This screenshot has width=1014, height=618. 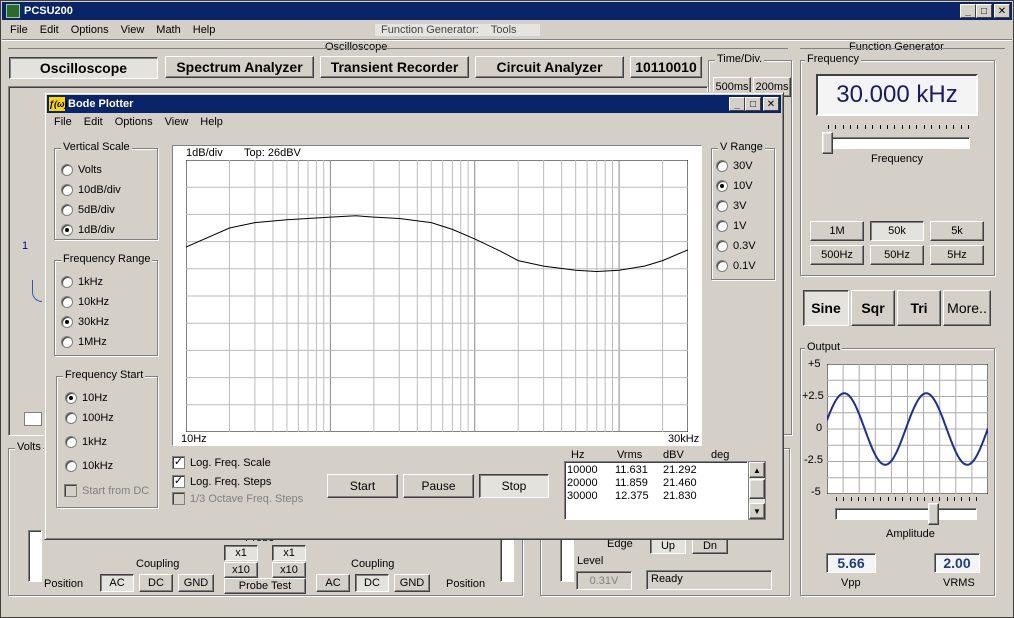 What do you see at coordinates (906, 500) in the screenshot?
I see `amplitude-slider-ticks` at bounding box center [906, 500].